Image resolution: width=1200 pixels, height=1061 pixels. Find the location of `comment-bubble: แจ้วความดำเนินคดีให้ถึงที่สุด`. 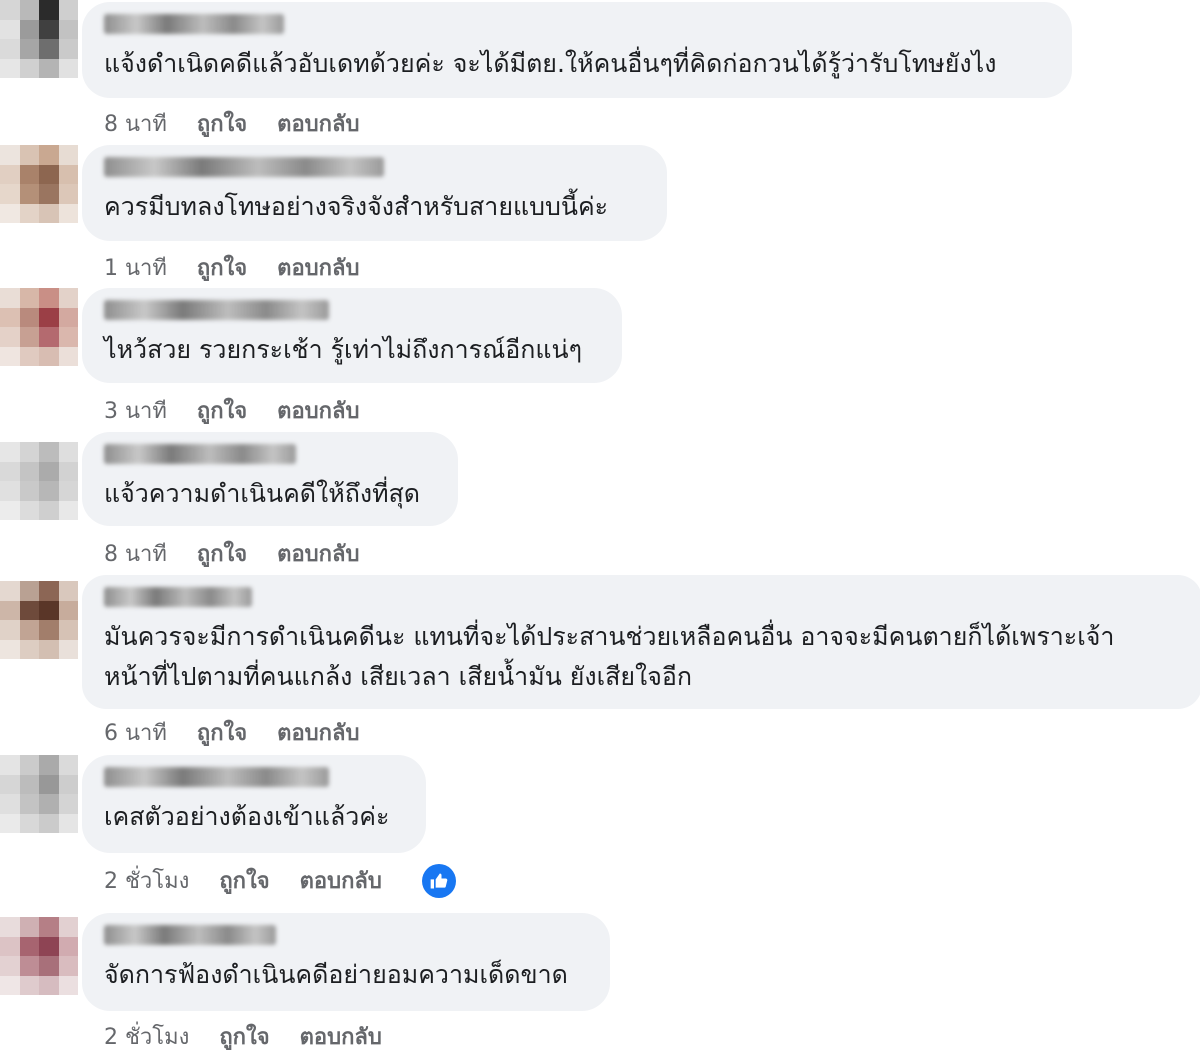

comment-bubble: แจ้วความดำเนินคดีให้ถึงที่สุด is located at coordinates (270, 479).